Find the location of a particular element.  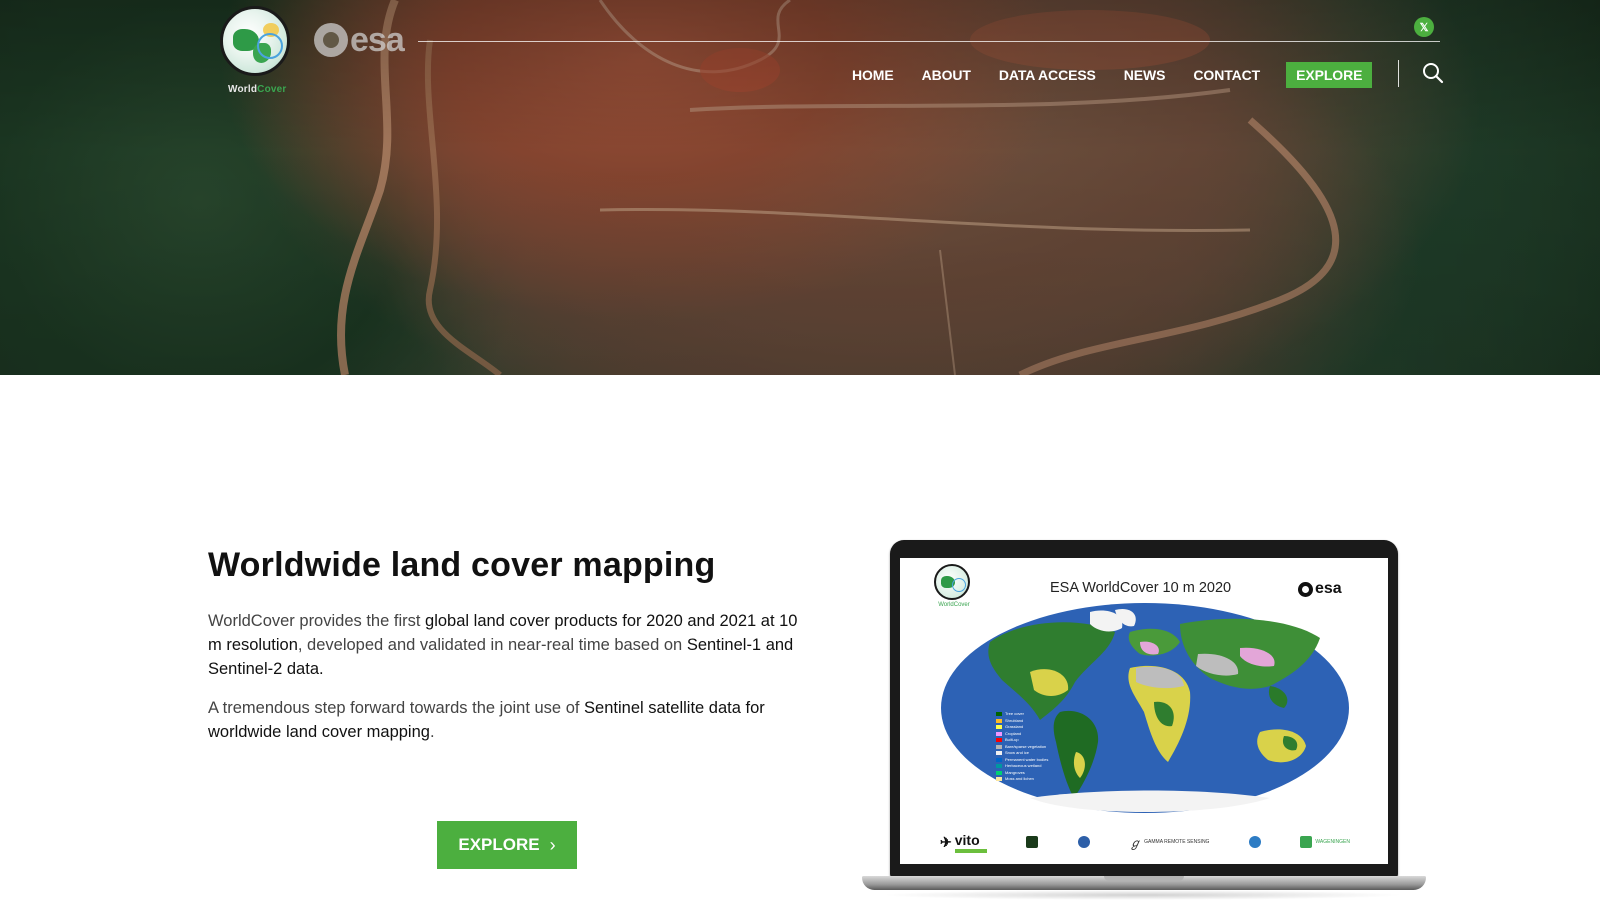

esa-logo-text: esa is located at coordinates (377, 39).